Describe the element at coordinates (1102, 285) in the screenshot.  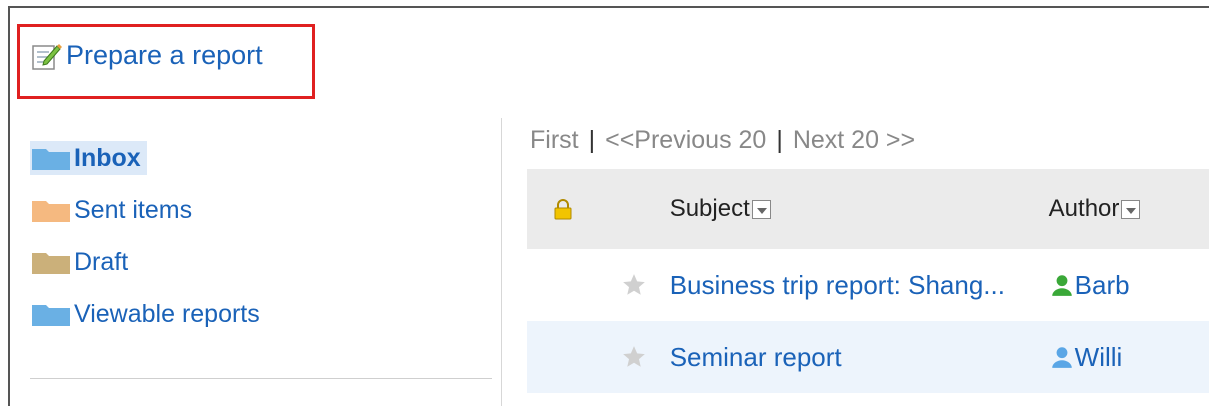
I see `author-link: Barb` at that location.